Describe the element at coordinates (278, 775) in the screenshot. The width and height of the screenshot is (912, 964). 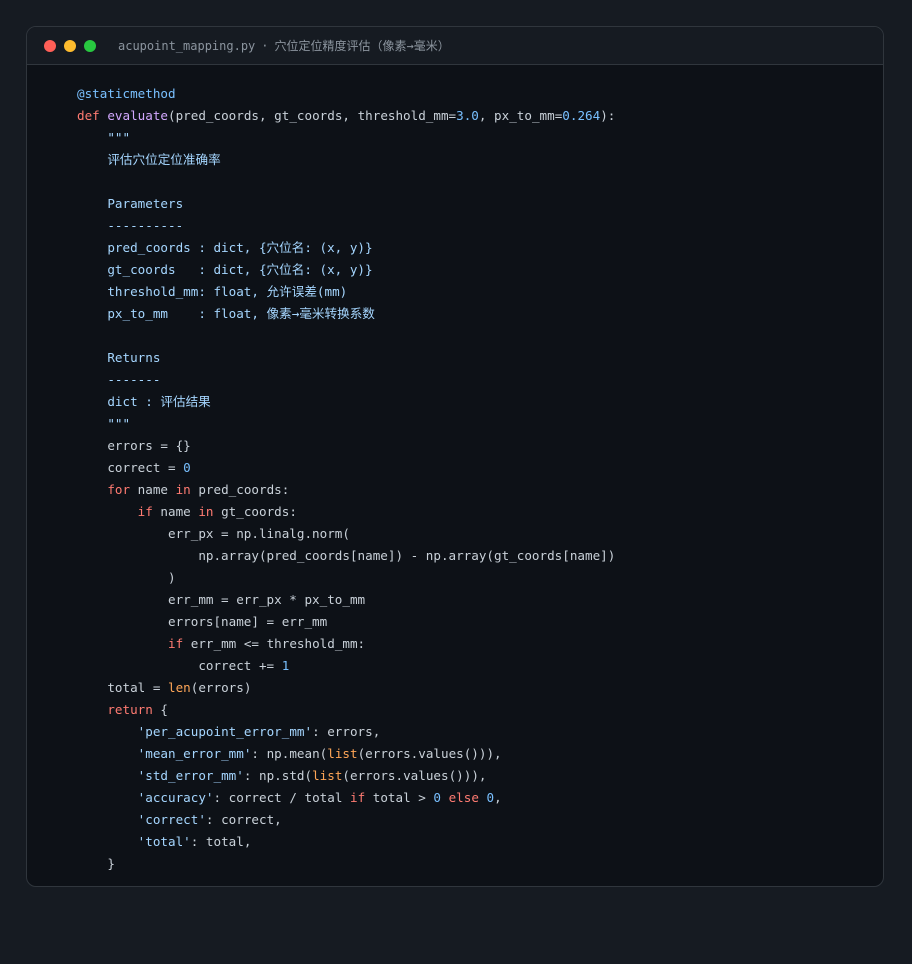
I see `code-token: : np.std(` at that location.